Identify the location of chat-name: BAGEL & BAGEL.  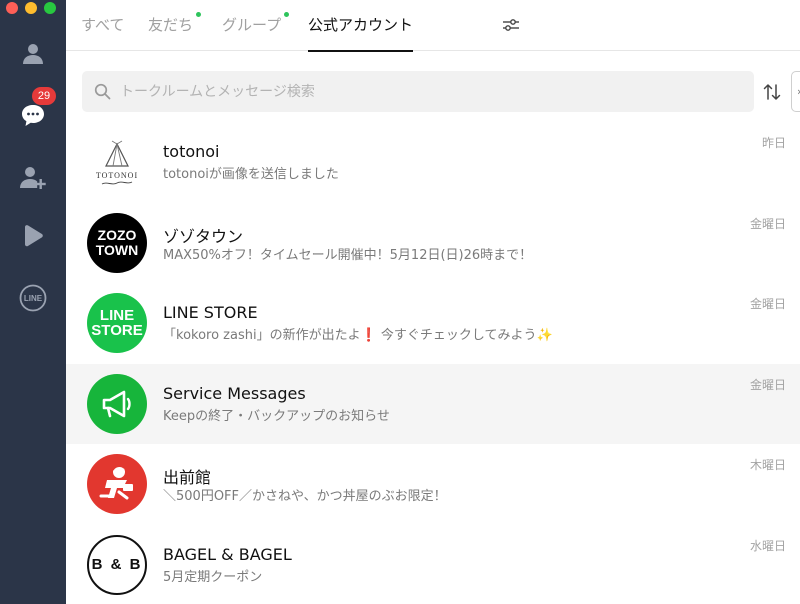
(227, 554).